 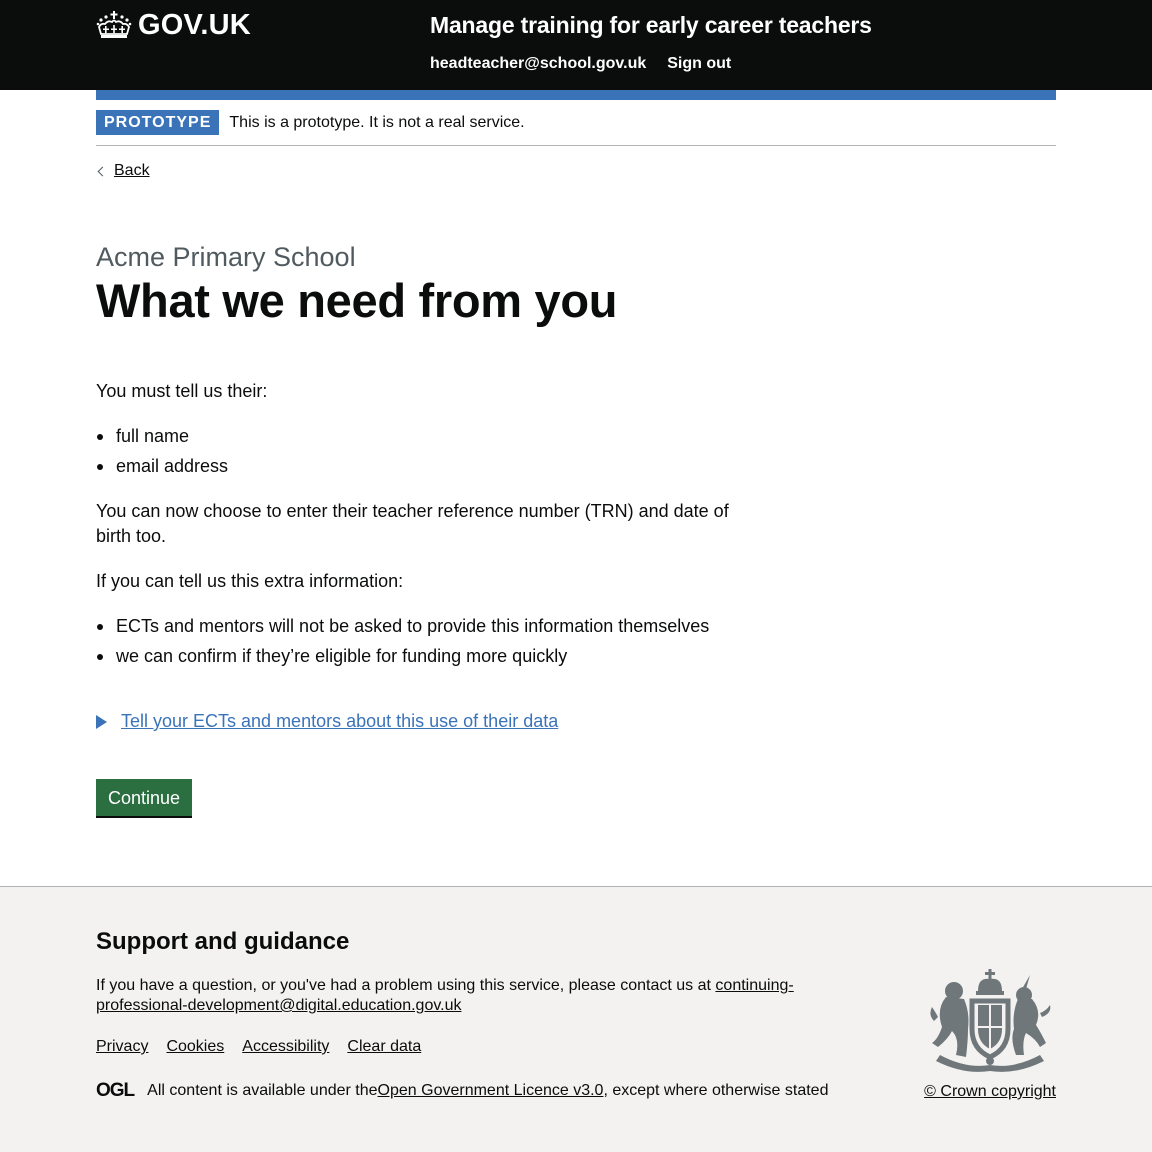 I want to click on crown-icon, so click(x=114, y=24).